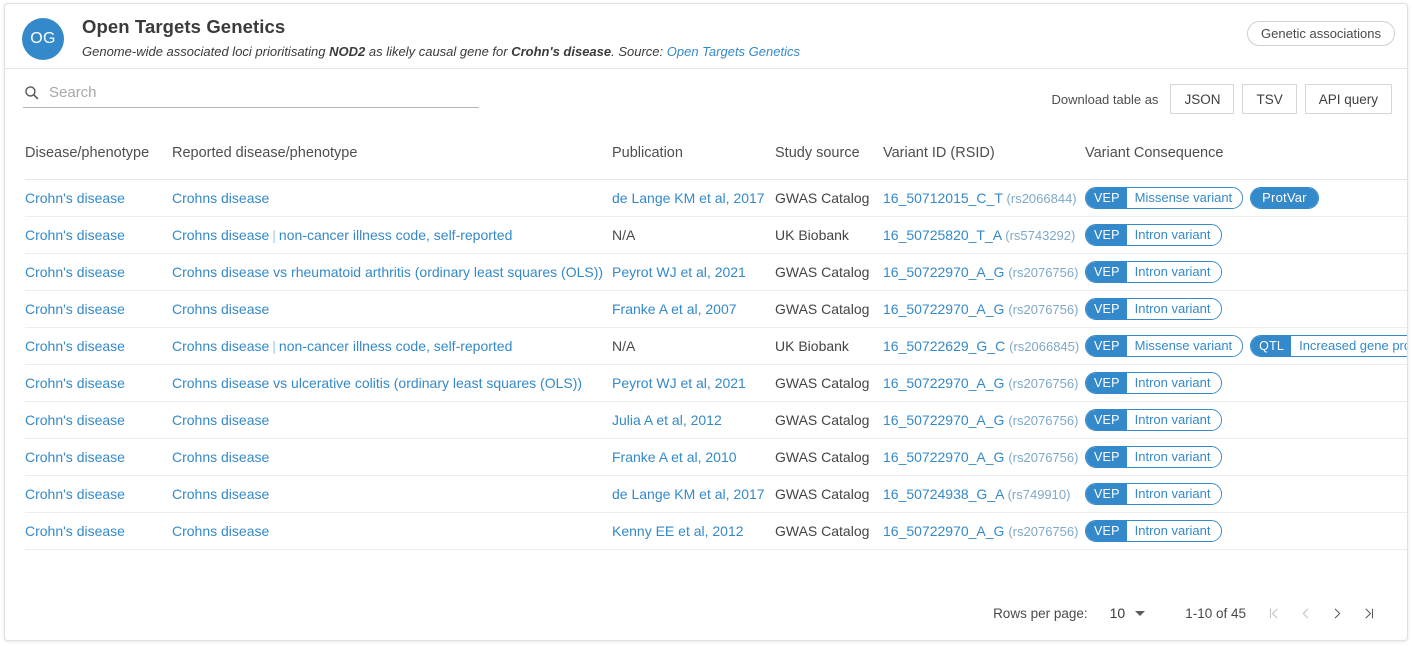 Image resolution: width=1412 pixels, height=646 pixels. I want to click on cell-variant-id: 16_50722970_A_G (rs2076756), so click(984, 272).